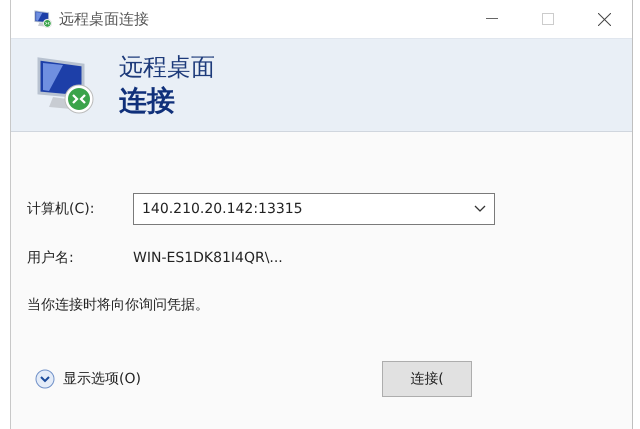  Describe the element at coordinates (314, 209) in the screenshot. I see `computer-combo: 140.210.20.142:13315` at that location.